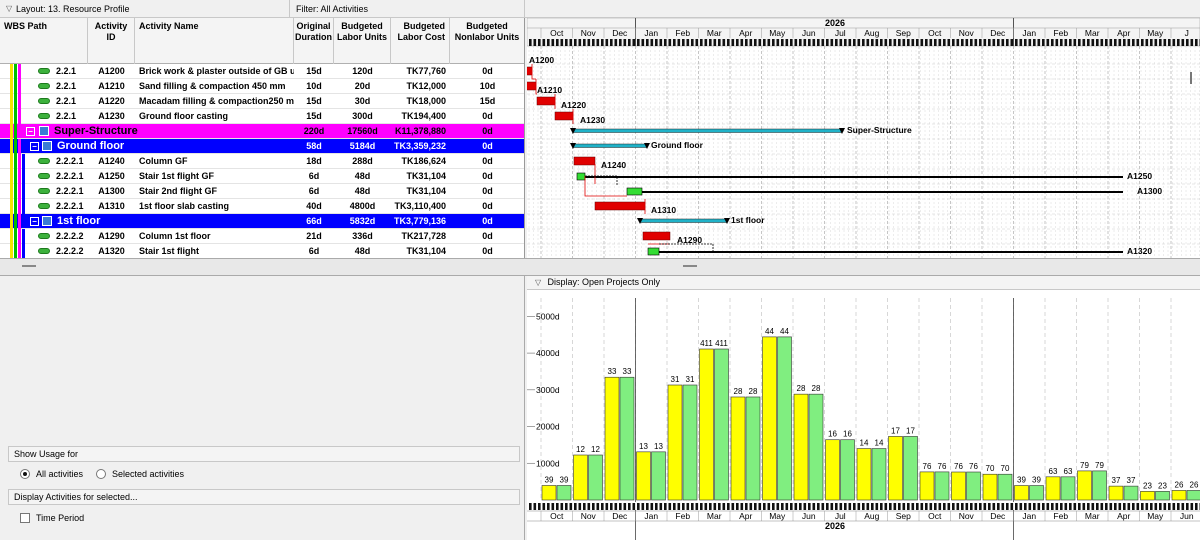 This screenshot has height=540, width=1200. What do you see at coordinates (314, 146) in the screenshot?
I see `cell-duration: 58d` at bounding box center [314, 146].